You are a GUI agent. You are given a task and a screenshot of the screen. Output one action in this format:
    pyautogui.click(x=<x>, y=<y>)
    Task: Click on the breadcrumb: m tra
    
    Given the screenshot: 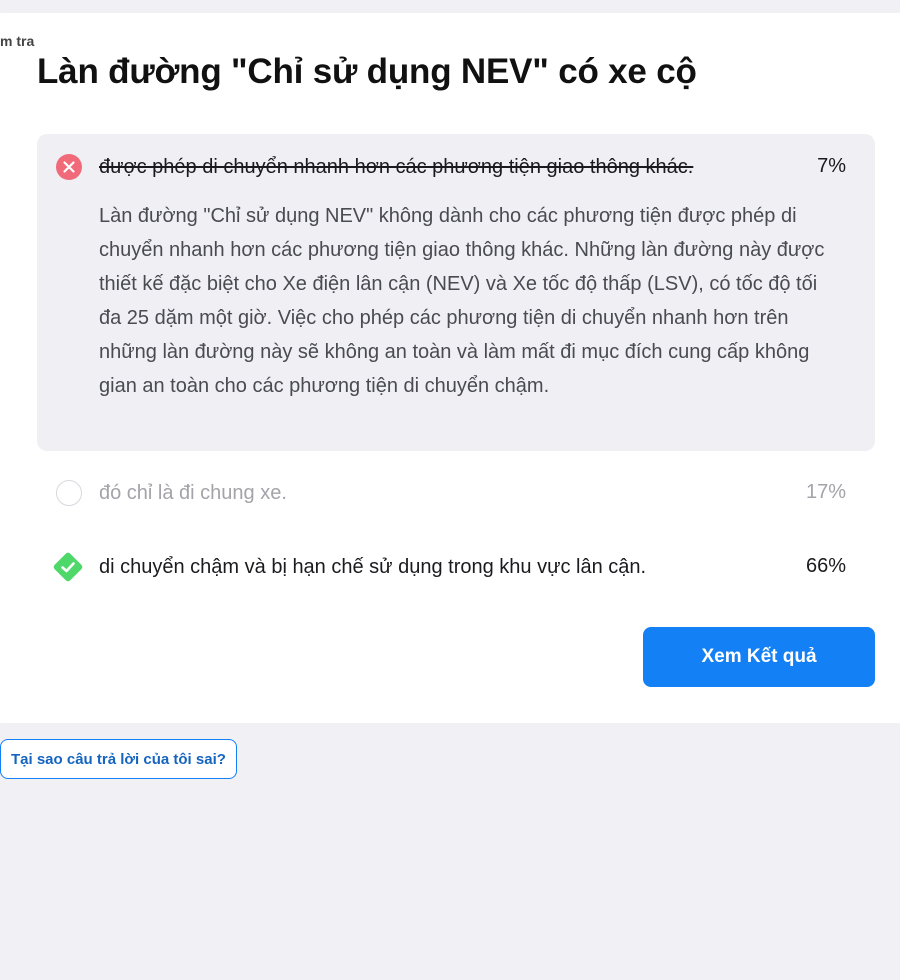 What is the action you would take?
    pyautogui.click(x=17, y=41)
    